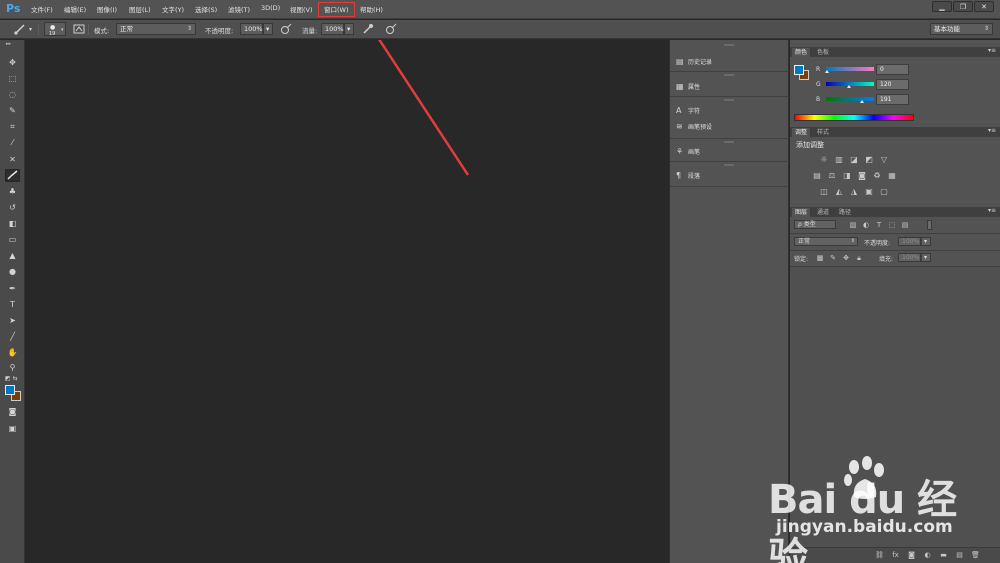 The image size is (1000, 563). I want to click on photo-filter-icon: ◙, so click(862, 176).